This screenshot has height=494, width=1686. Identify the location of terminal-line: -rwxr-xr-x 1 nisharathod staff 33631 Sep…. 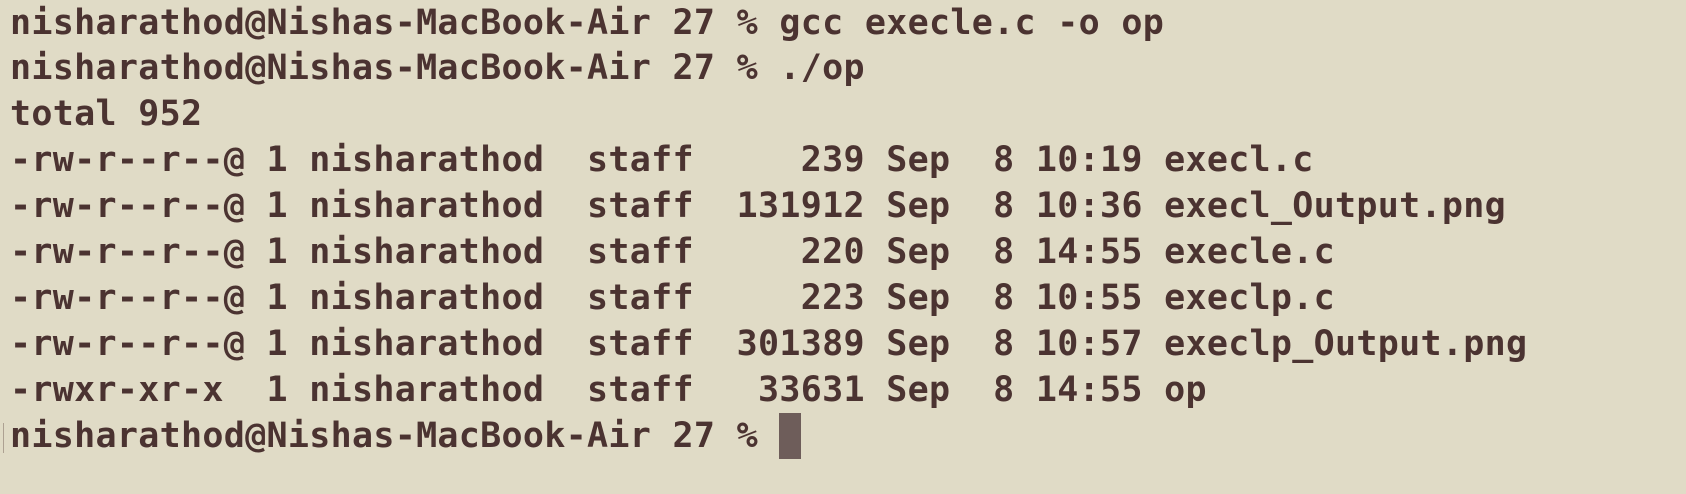
(608, 390).